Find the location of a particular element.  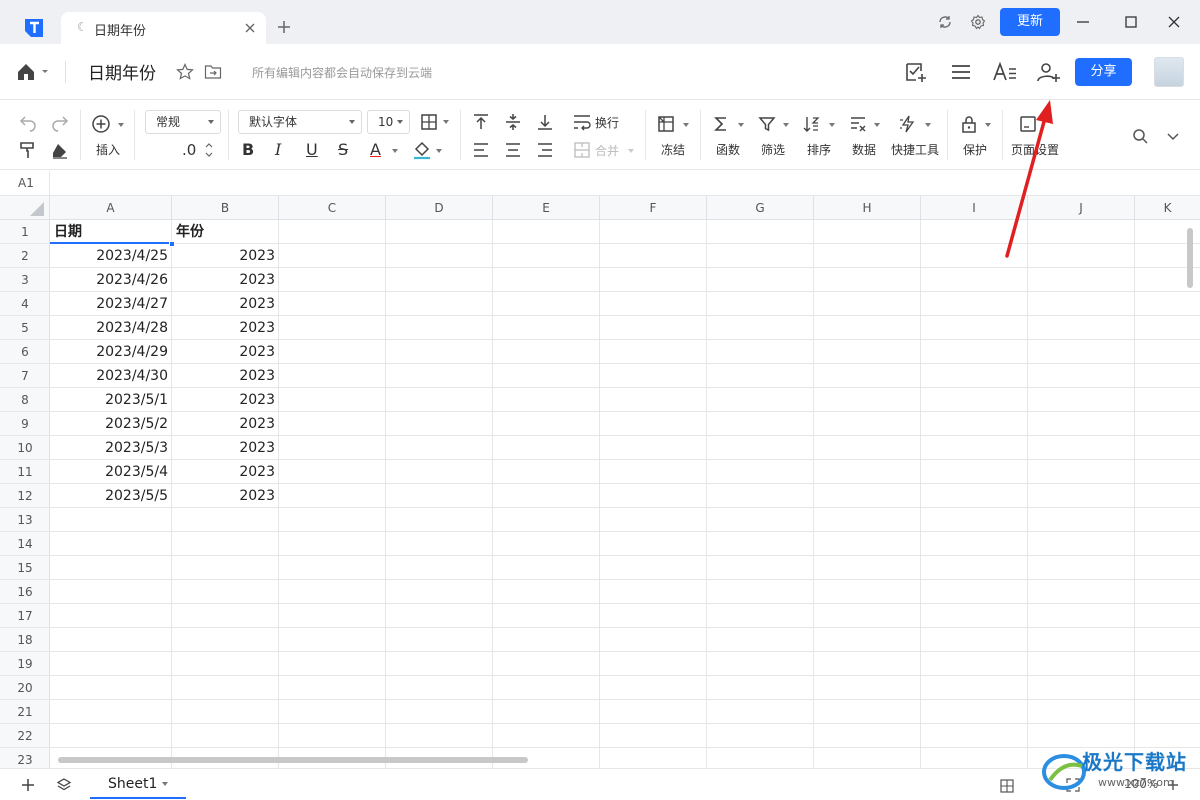

row-header-4: 4 is located at coordinates (25, 304).